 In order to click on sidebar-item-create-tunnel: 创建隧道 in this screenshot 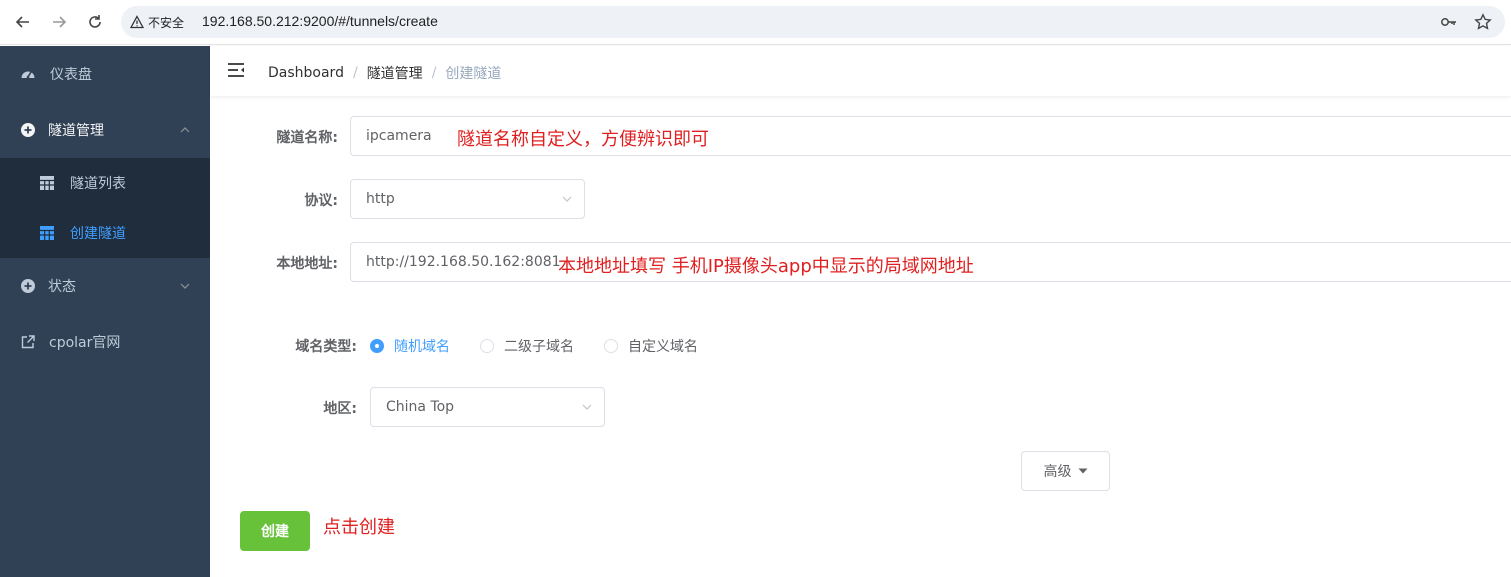, I will do `click(105, 233)`.